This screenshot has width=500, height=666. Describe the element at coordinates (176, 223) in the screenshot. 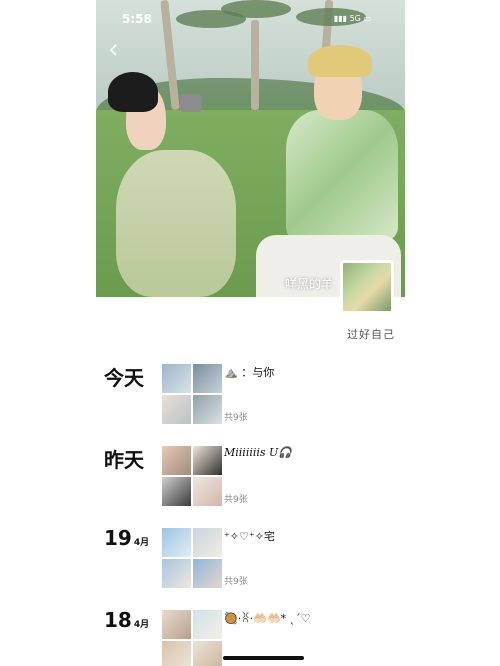

I see `person-woman-dress` at that location.